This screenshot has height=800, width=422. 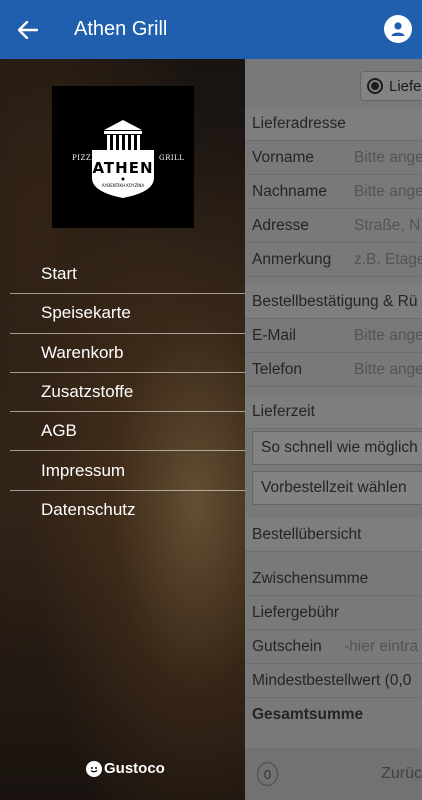 What do you see at coordinates (59, 274) in the screenshot?
I see `menu-item-label: Start` at bounding box center [59, 274].